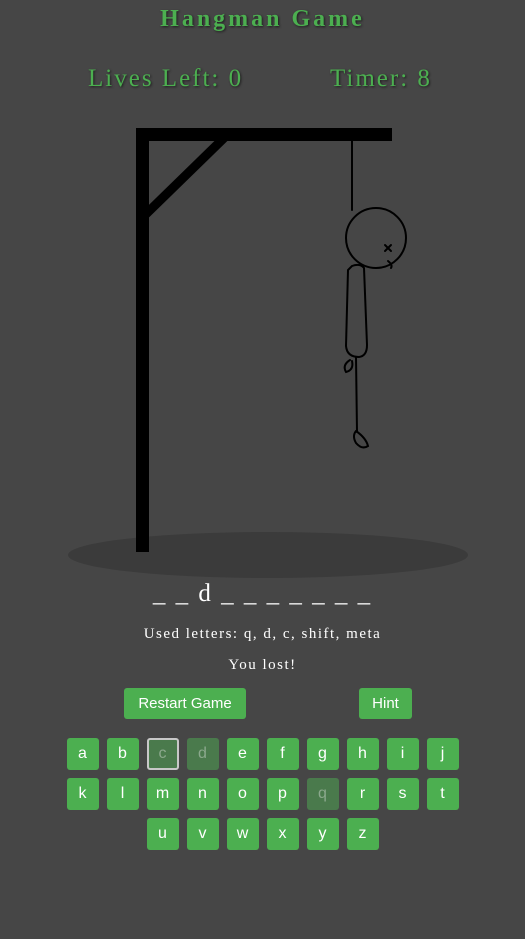  Describe the element at coordinates (162, 834) in the screenshot. I see `letter-key-u: u` at that location.